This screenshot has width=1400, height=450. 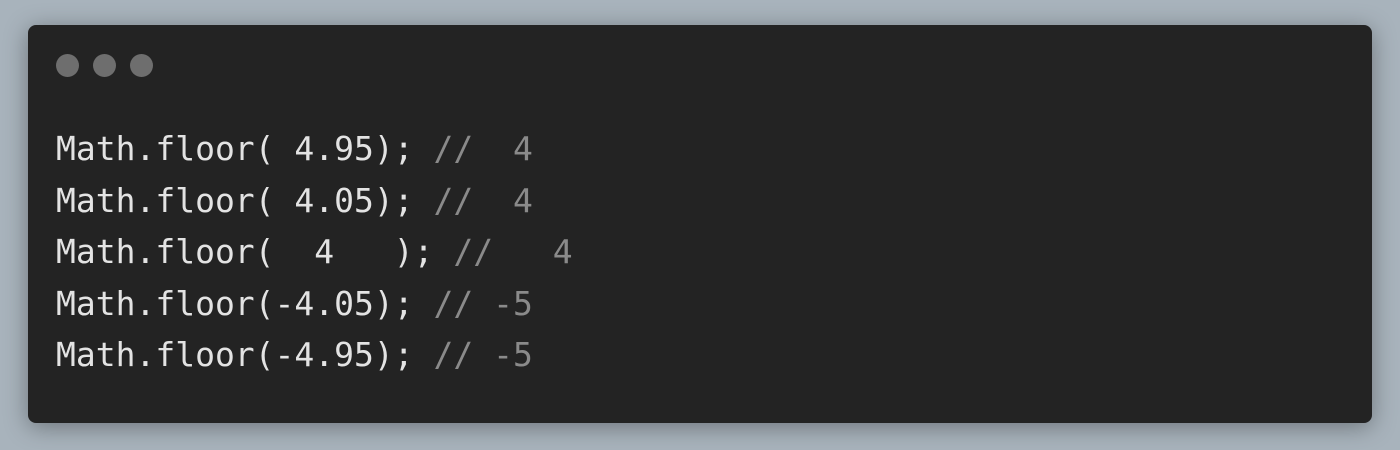 I want to click on code-text: Math.floor( 4 );, so click(x=255, y=251).